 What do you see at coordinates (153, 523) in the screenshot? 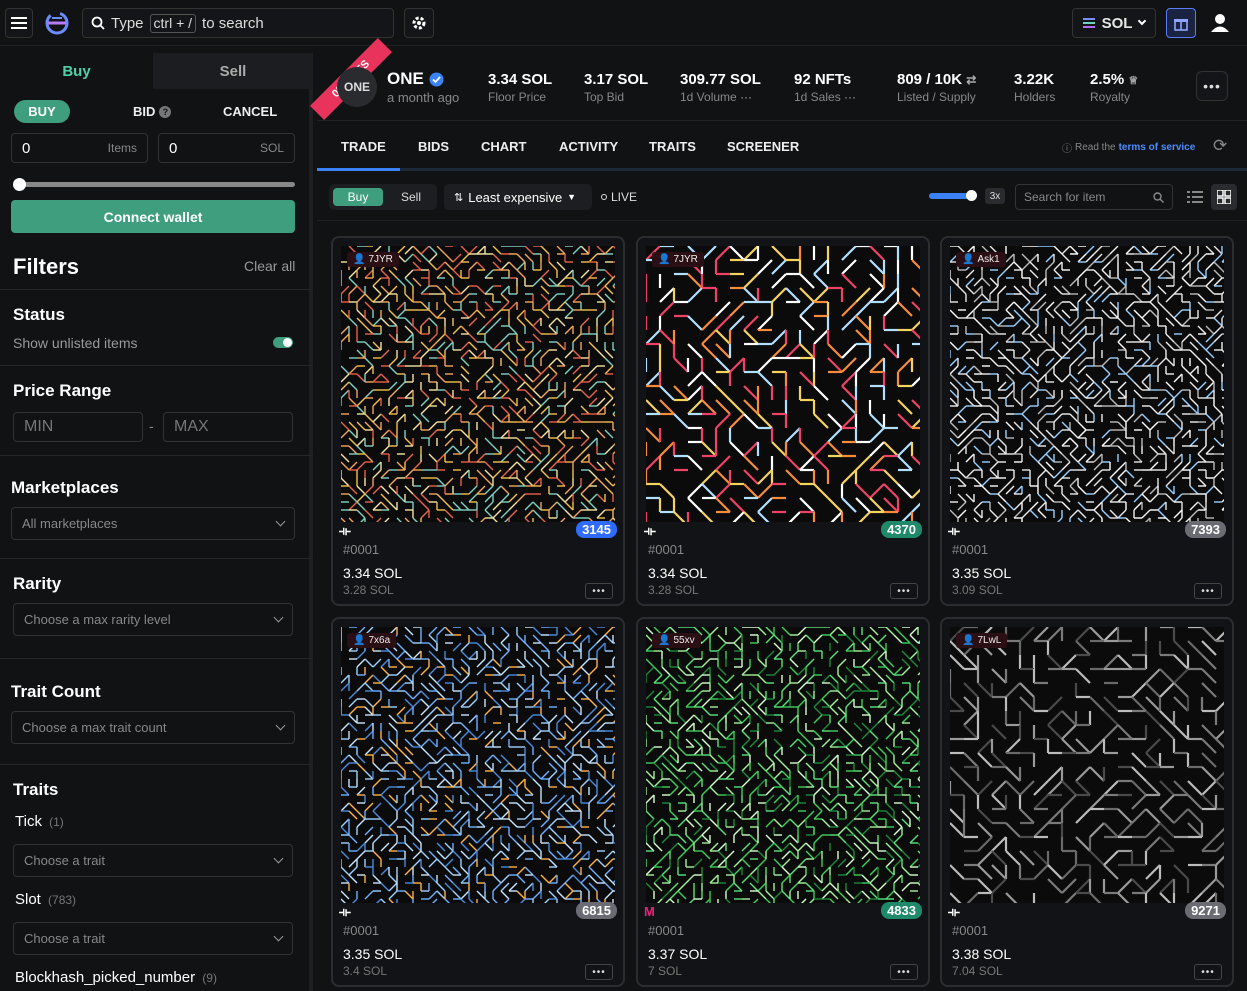
I see `marketplaces-select: All marketplaces` at bounding box center [153, 523].